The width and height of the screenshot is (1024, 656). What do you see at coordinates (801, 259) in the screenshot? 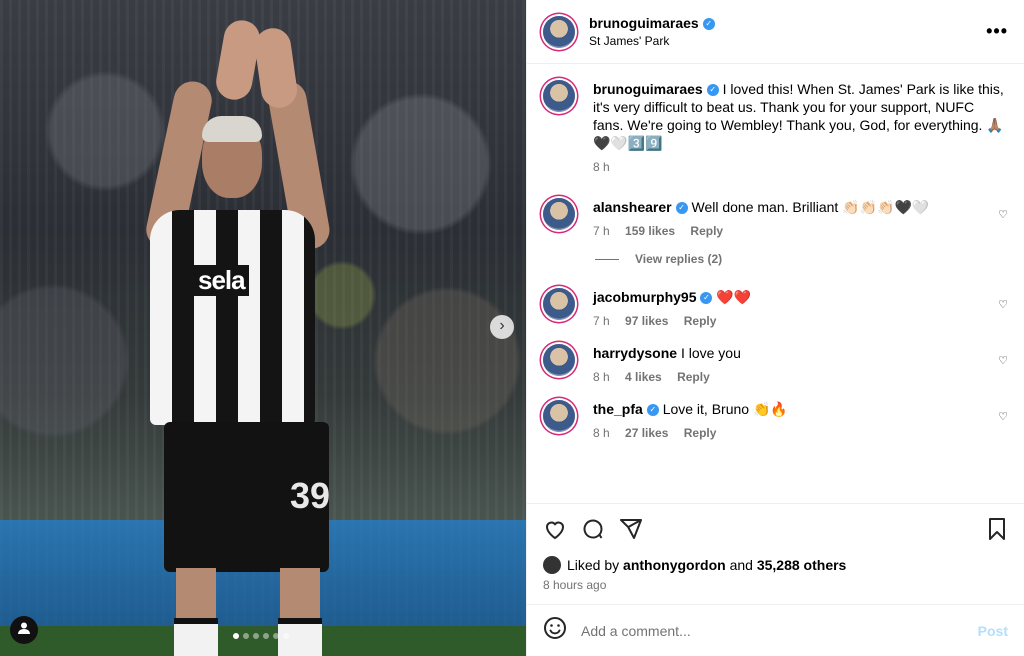
I see `view-replies-button: View replies (2)` at bounding box center [801, 259].